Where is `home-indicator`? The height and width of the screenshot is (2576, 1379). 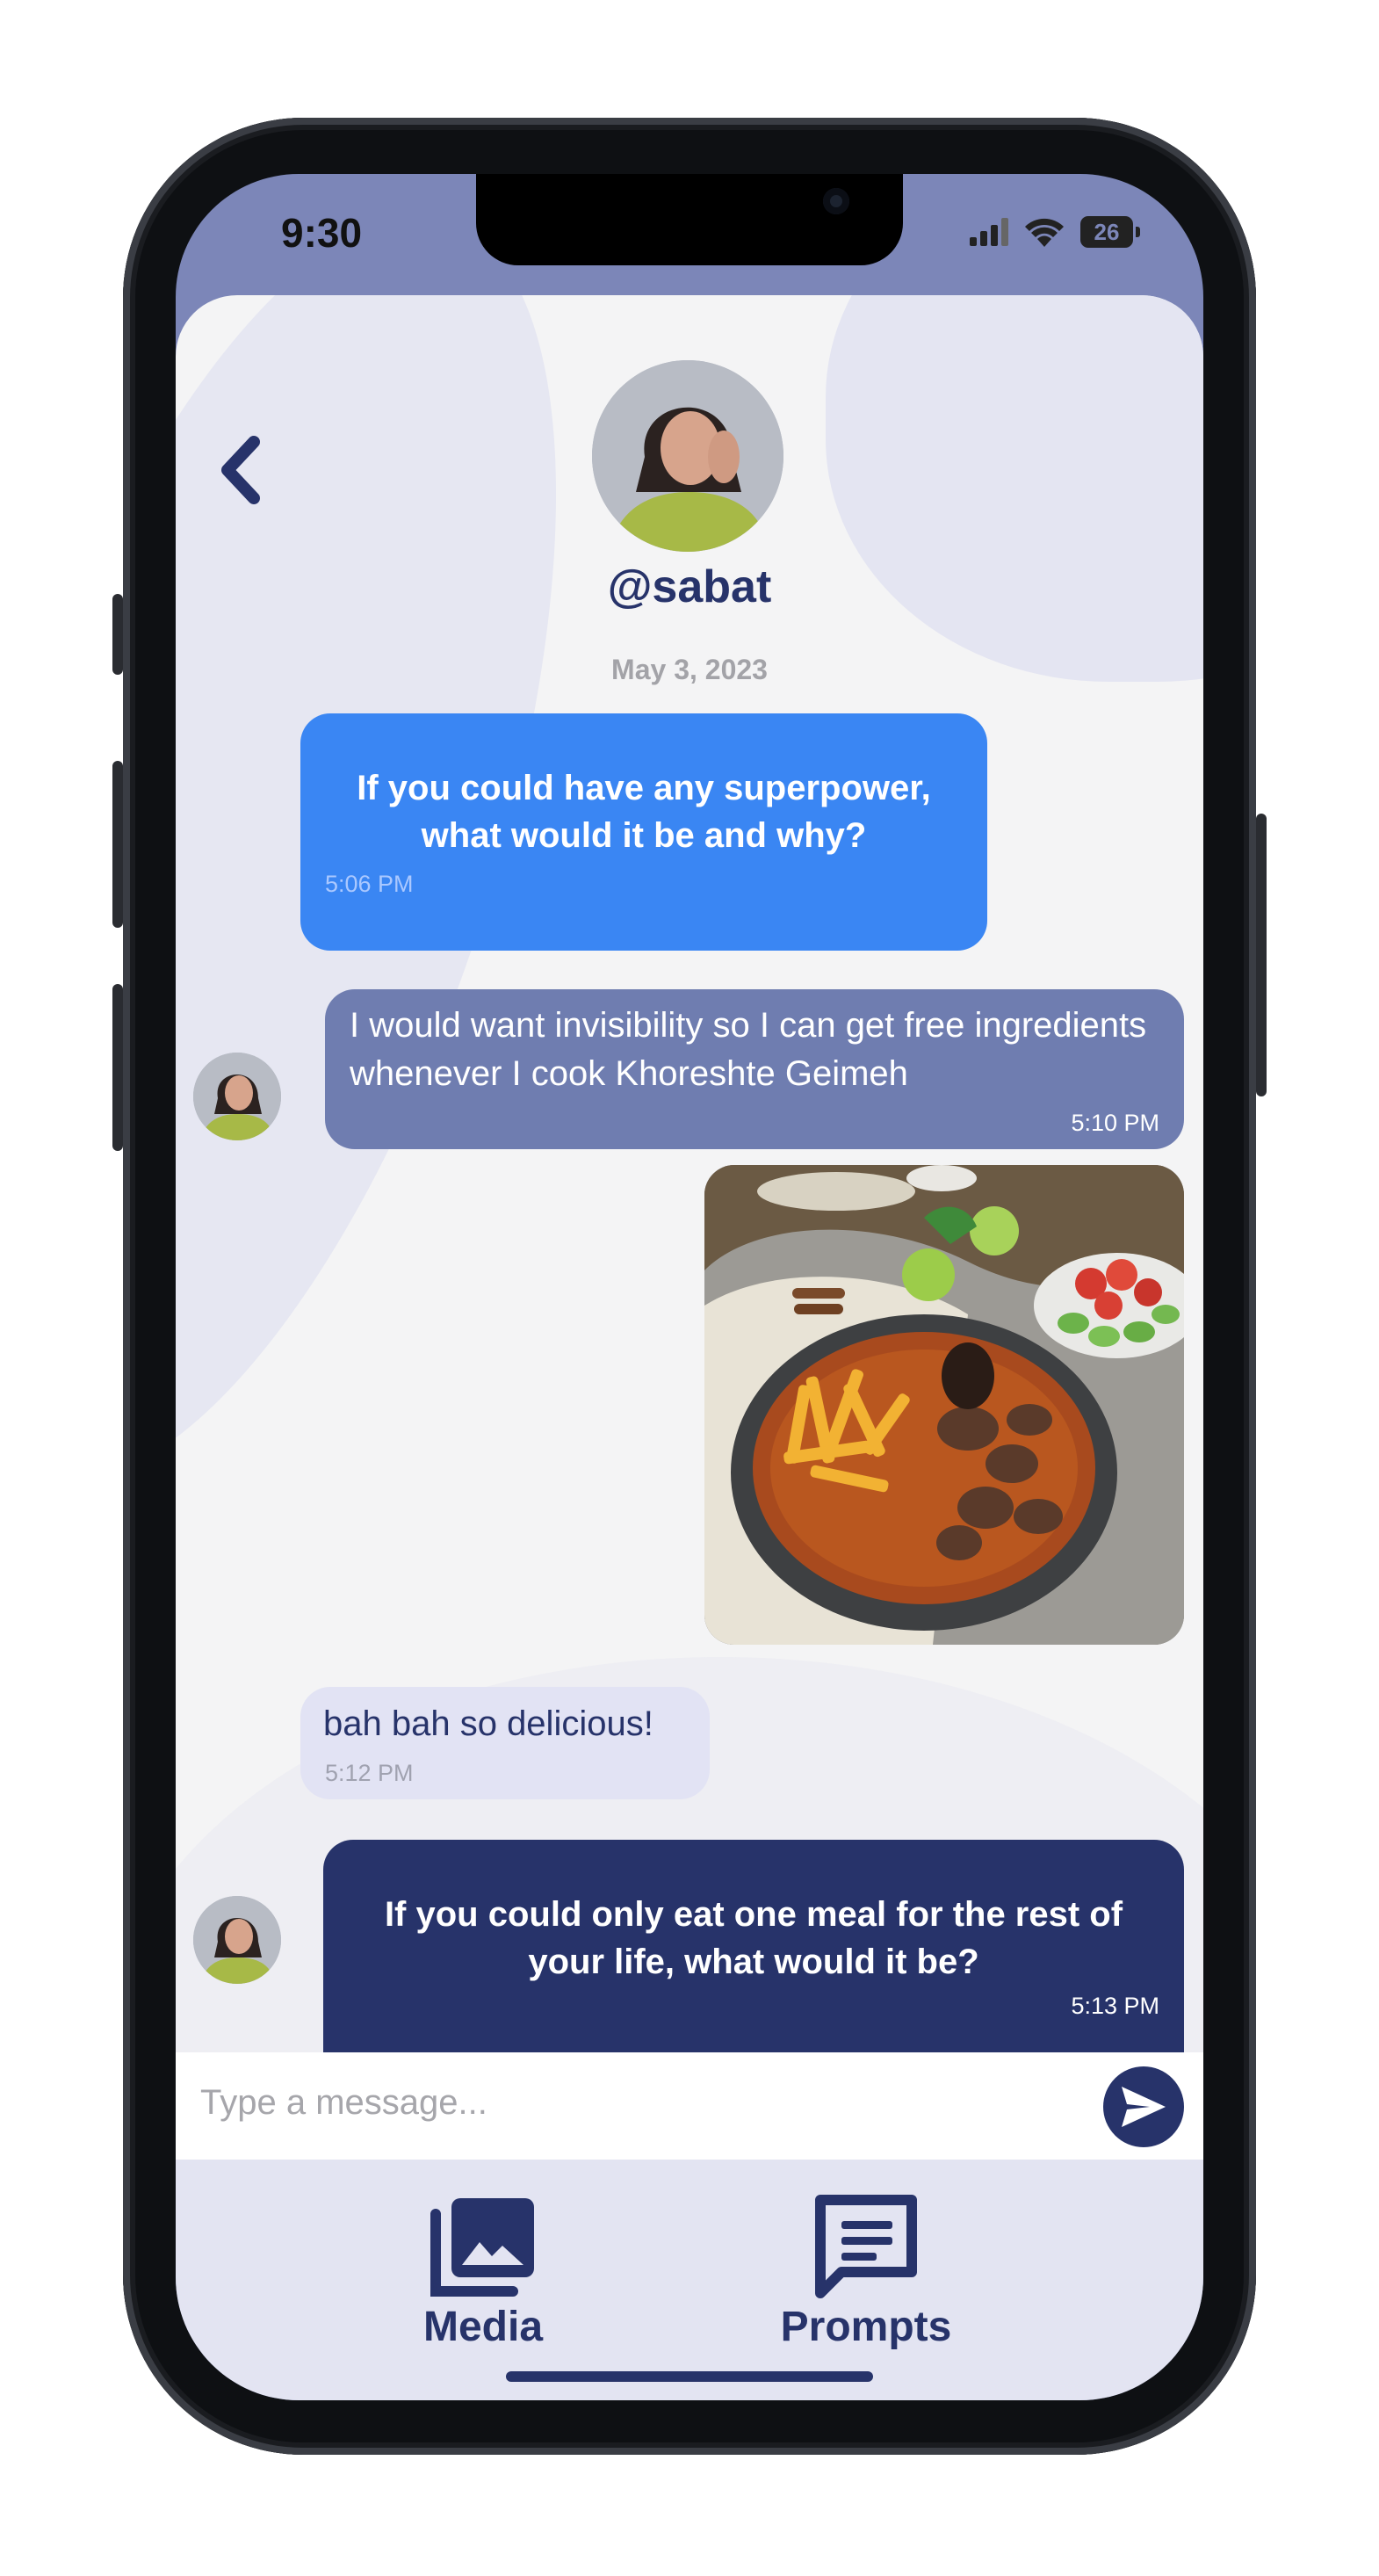 home-indicator is located at coordinates (689, 2376).